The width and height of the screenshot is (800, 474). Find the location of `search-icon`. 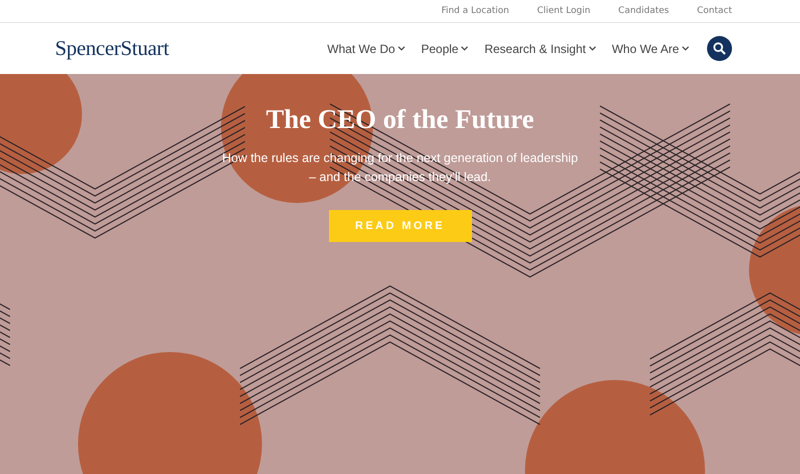

search-icon is located at coordinates (719, 48).